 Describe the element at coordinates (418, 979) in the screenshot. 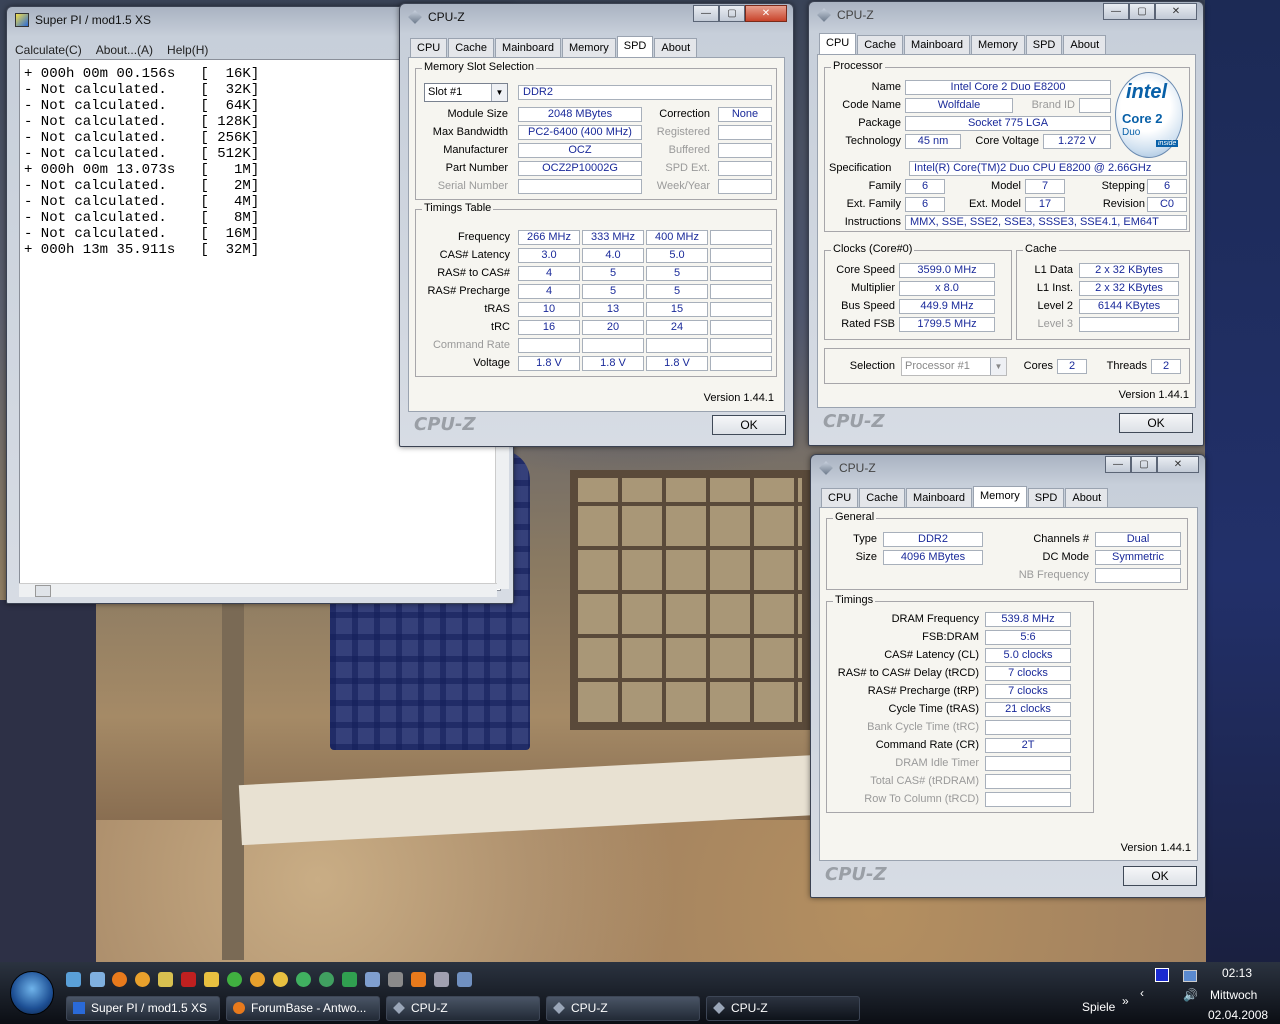

I see `vlc-icon` at that location.